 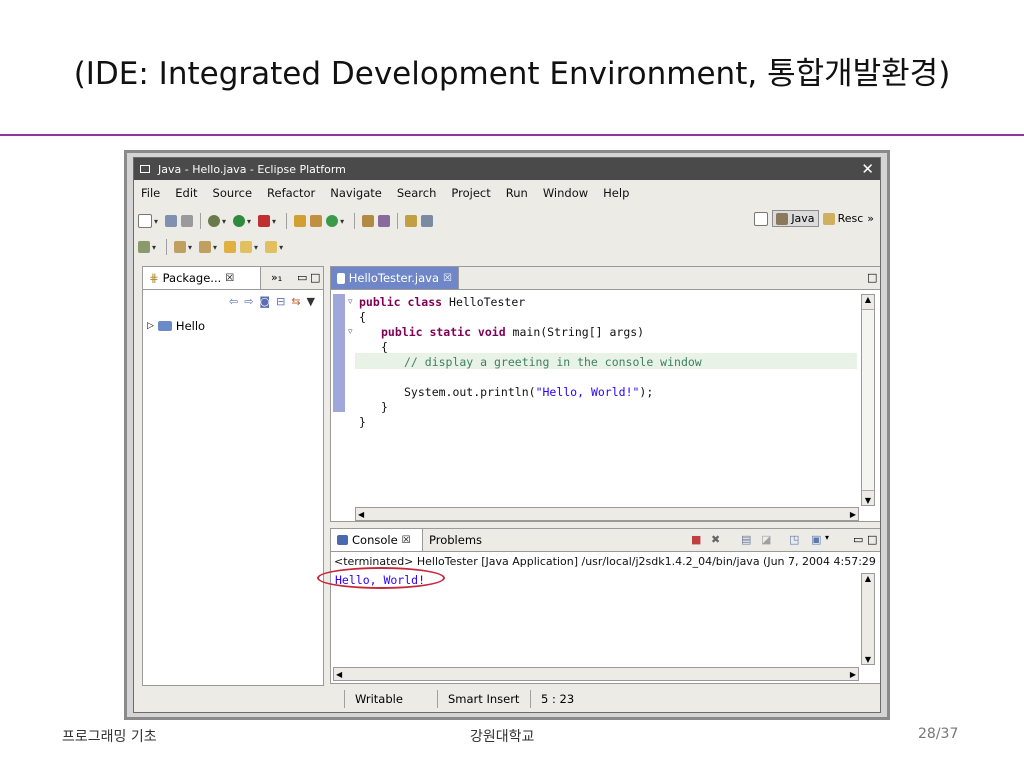 I want to click on tab-console: Console ☒, so click(x=377, y=540).